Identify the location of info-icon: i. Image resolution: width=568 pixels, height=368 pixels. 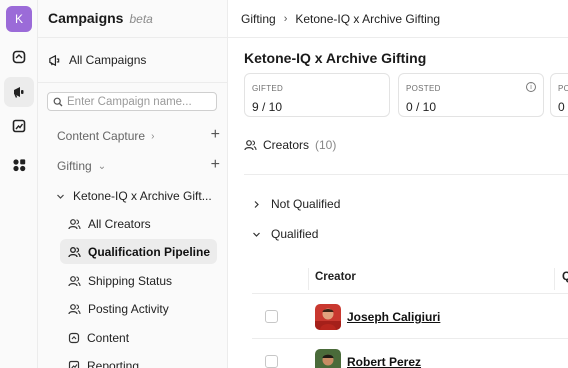
(531, 87).